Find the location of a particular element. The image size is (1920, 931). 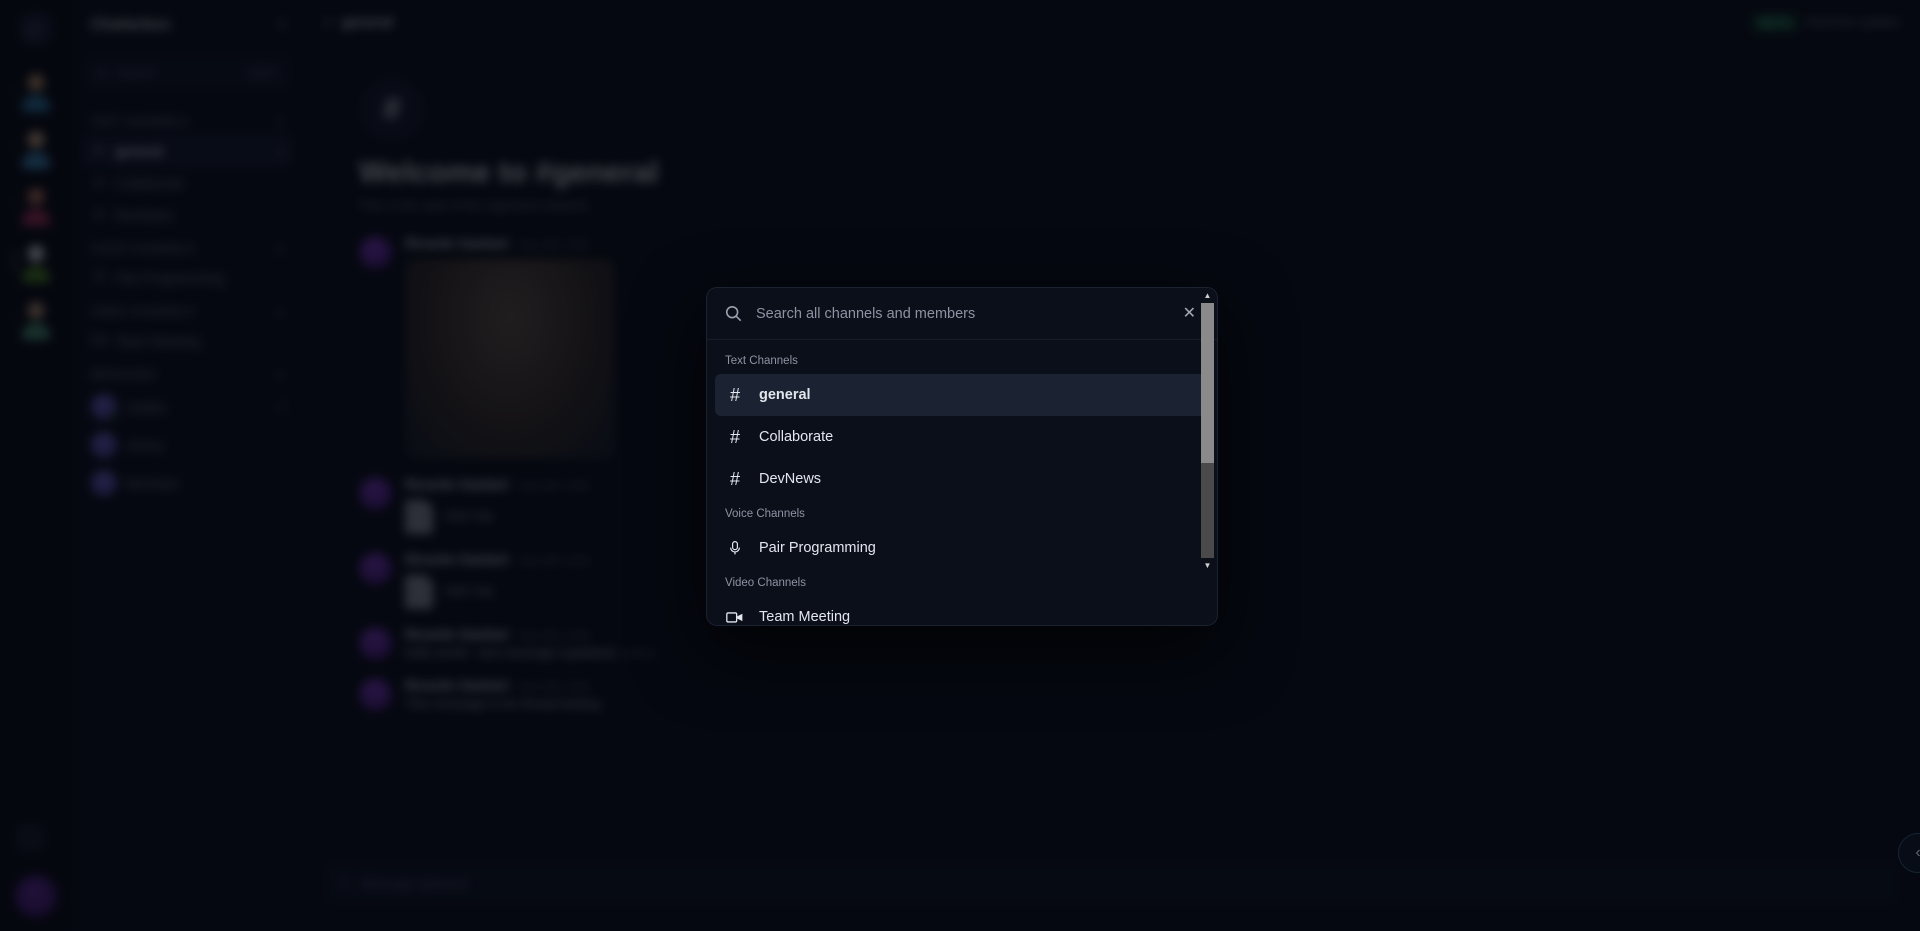

scroll-down-arrow-icon: ▼ is located at coordinates (1207, 565).